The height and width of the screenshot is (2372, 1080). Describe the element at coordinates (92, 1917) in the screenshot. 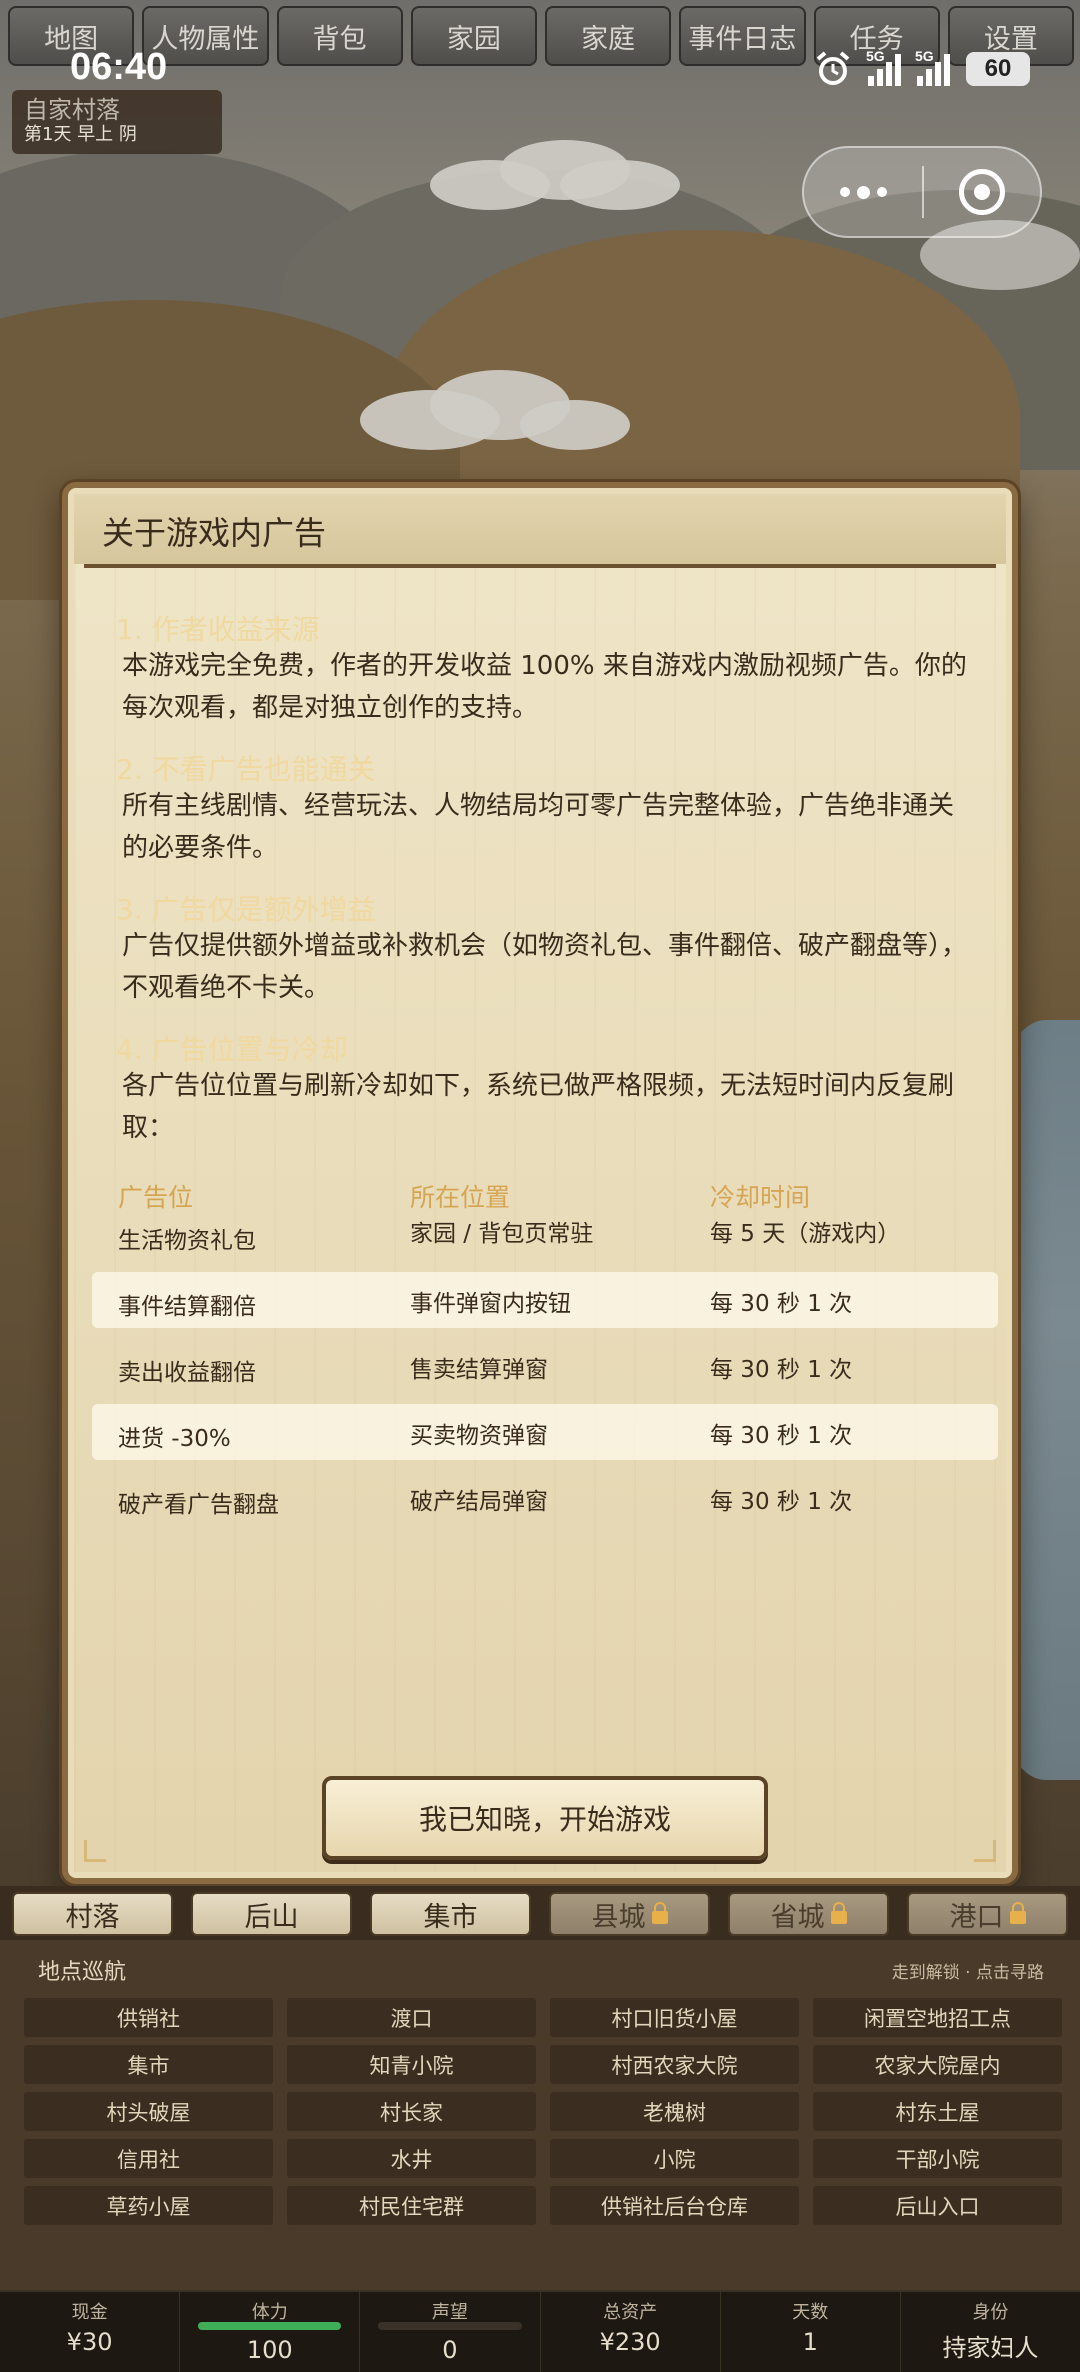

I see `region-label: 村落` at that location.